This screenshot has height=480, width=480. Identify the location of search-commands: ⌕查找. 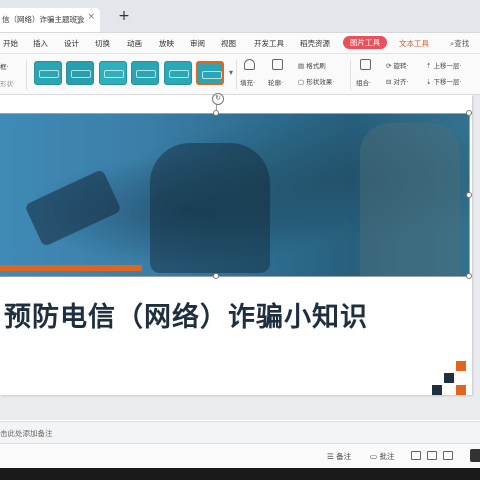
(459, 43).